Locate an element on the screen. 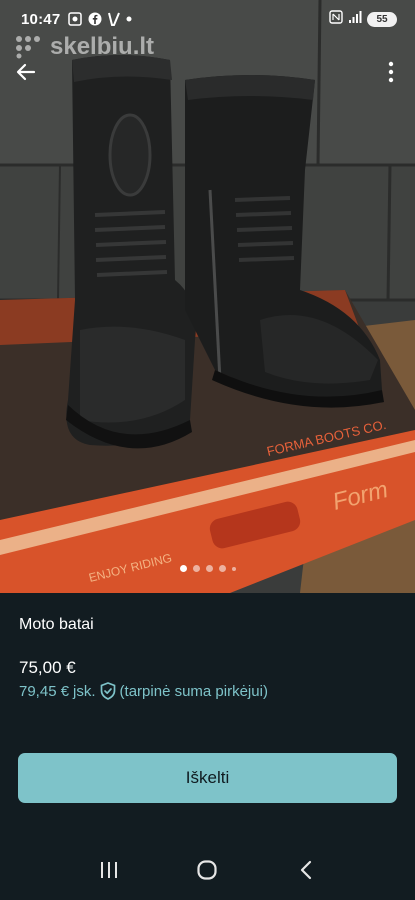 The height and width of the screenshot is (900, 415). carousel-indicator is located at coordinates (207, 568).